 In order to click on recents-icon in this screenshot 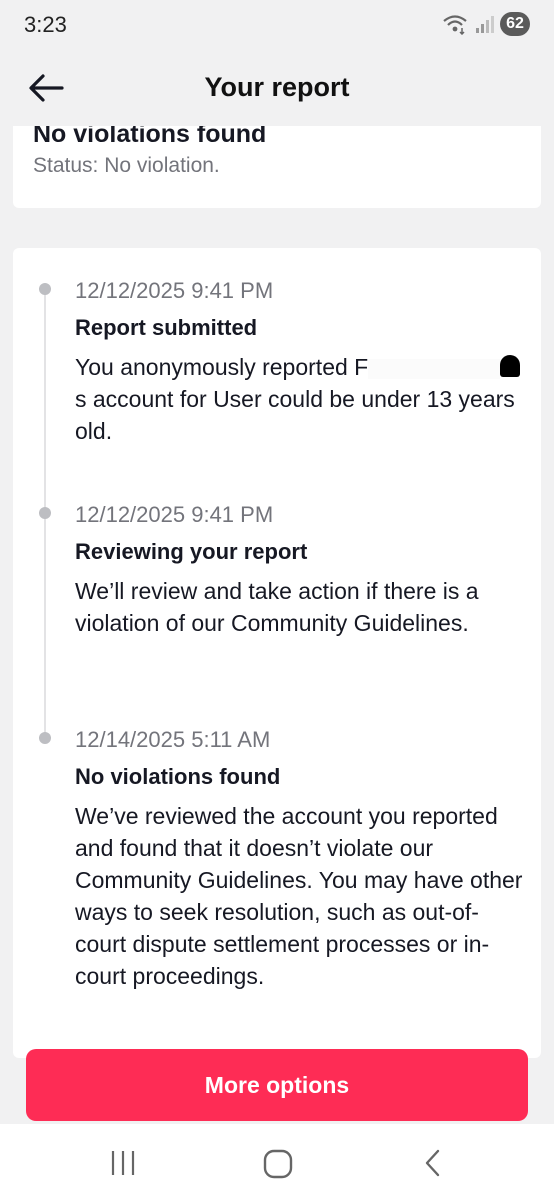, I will do `click(123, 1163)`.